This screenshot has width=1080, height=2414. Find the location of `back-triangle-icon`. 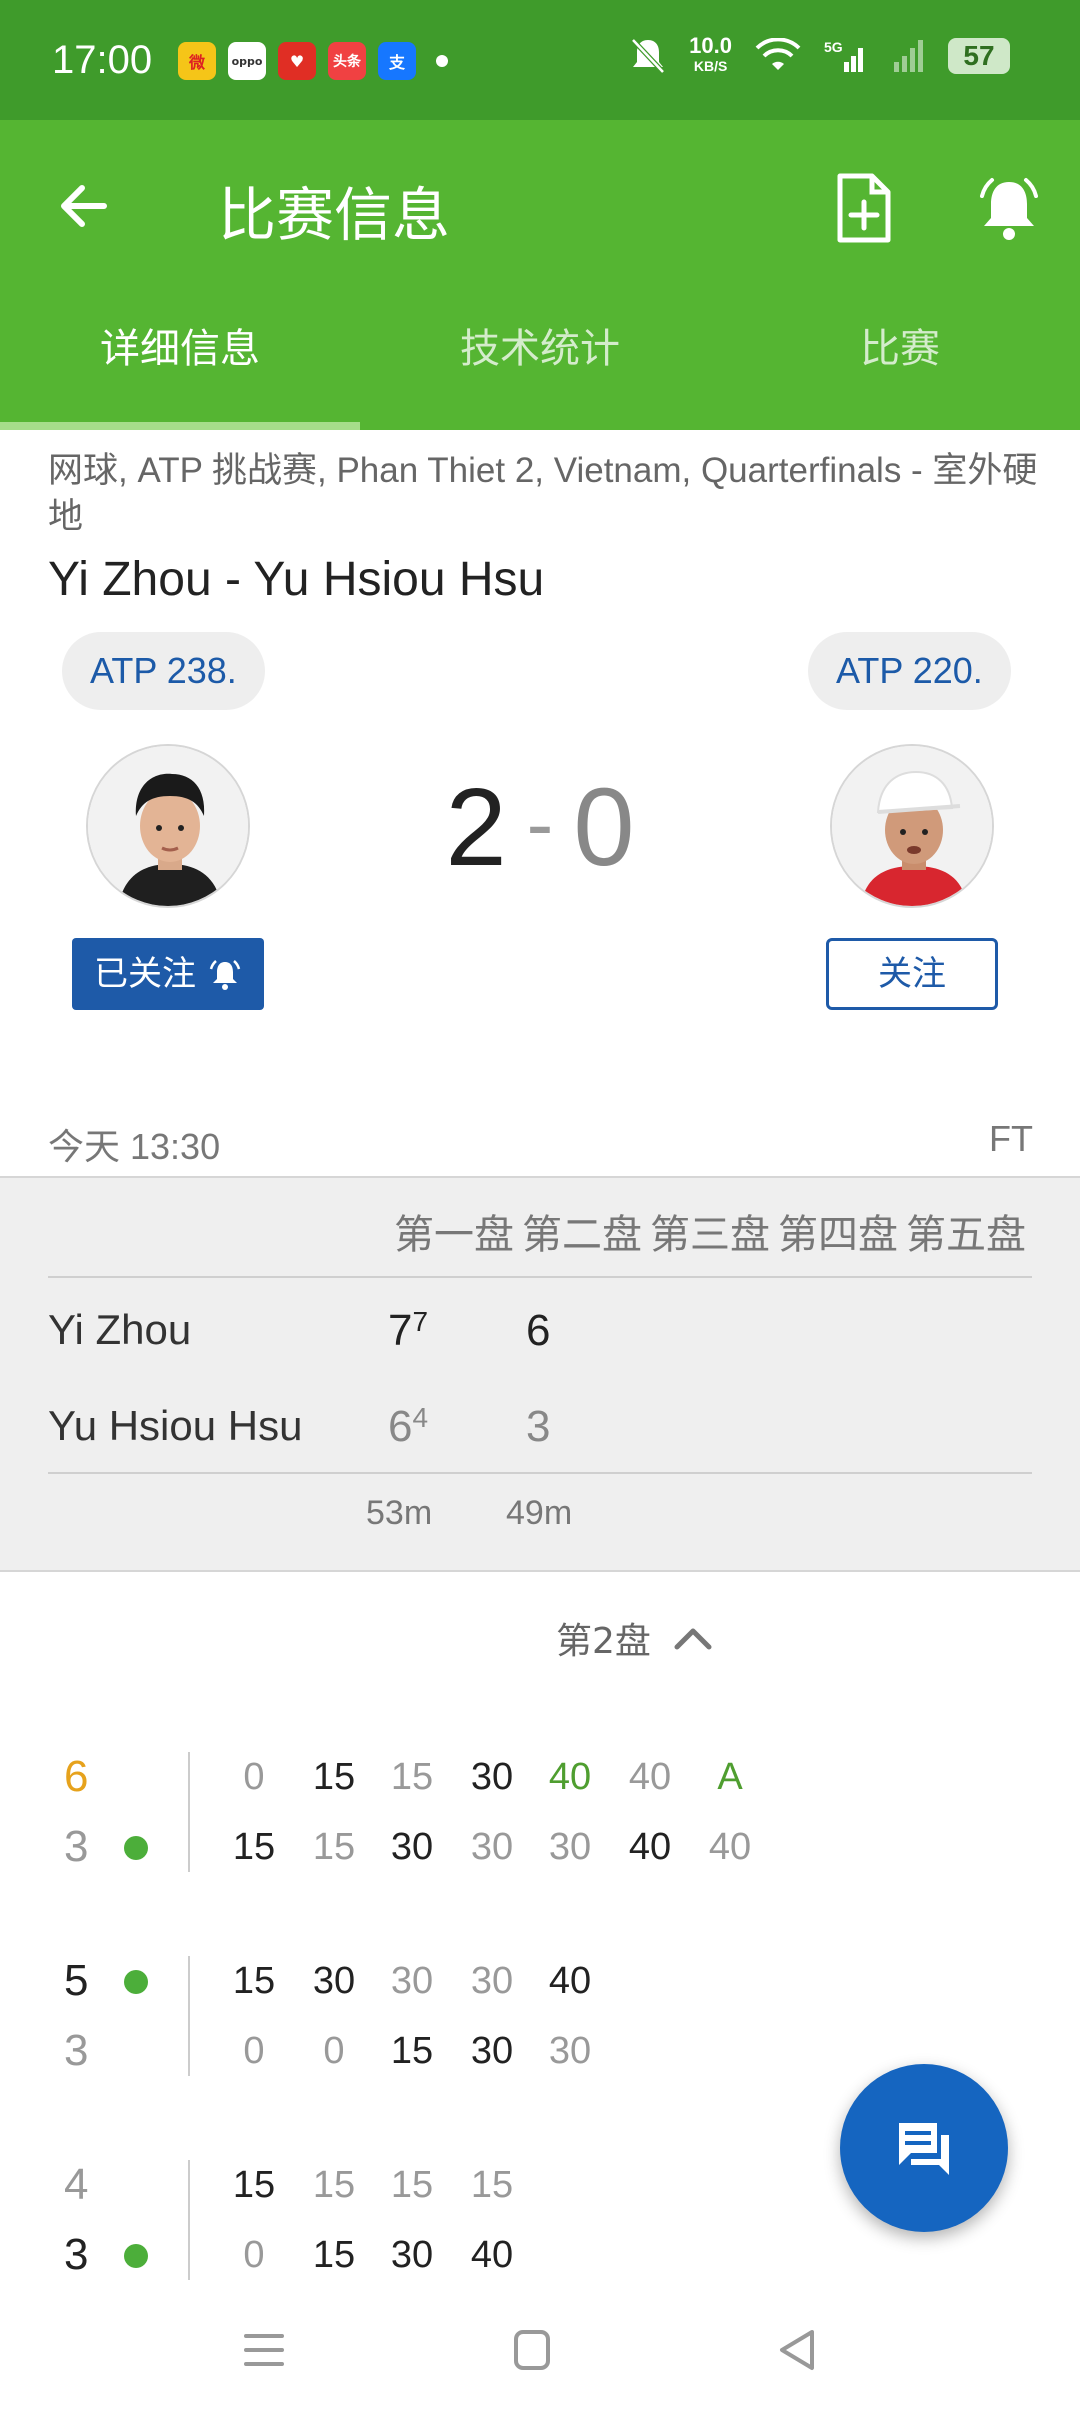

back-triangle-icon is located at coordinates (798, 2350).